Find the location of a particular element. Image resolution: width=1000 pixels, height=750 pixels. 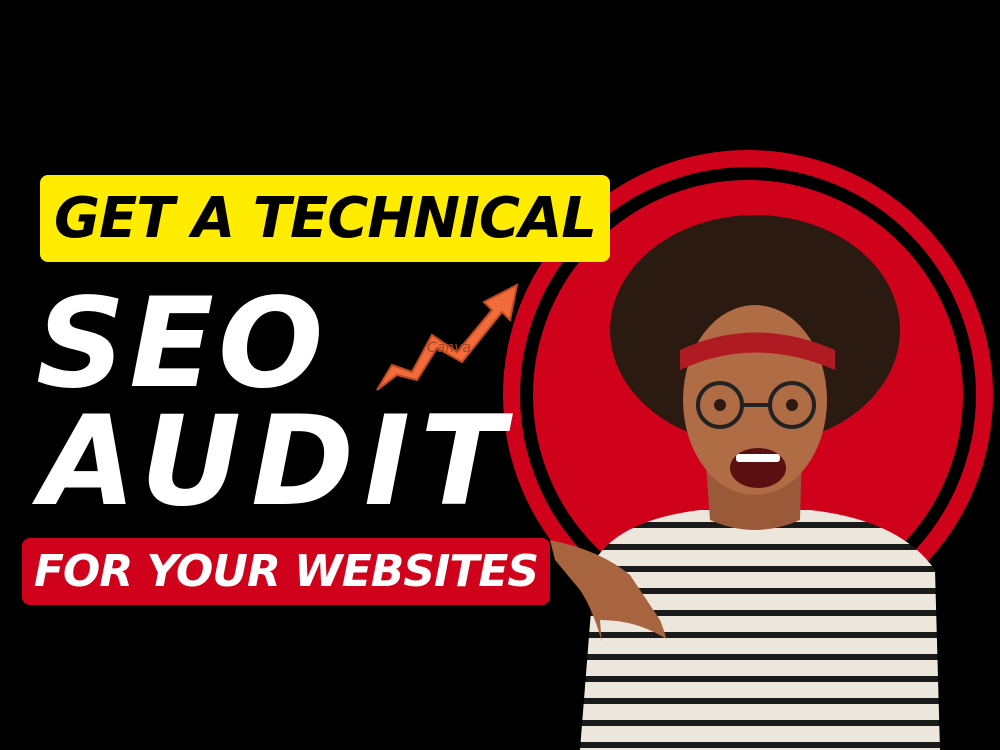

top-banner: GET A TECHNICAL is located at coordinates (325, 218).